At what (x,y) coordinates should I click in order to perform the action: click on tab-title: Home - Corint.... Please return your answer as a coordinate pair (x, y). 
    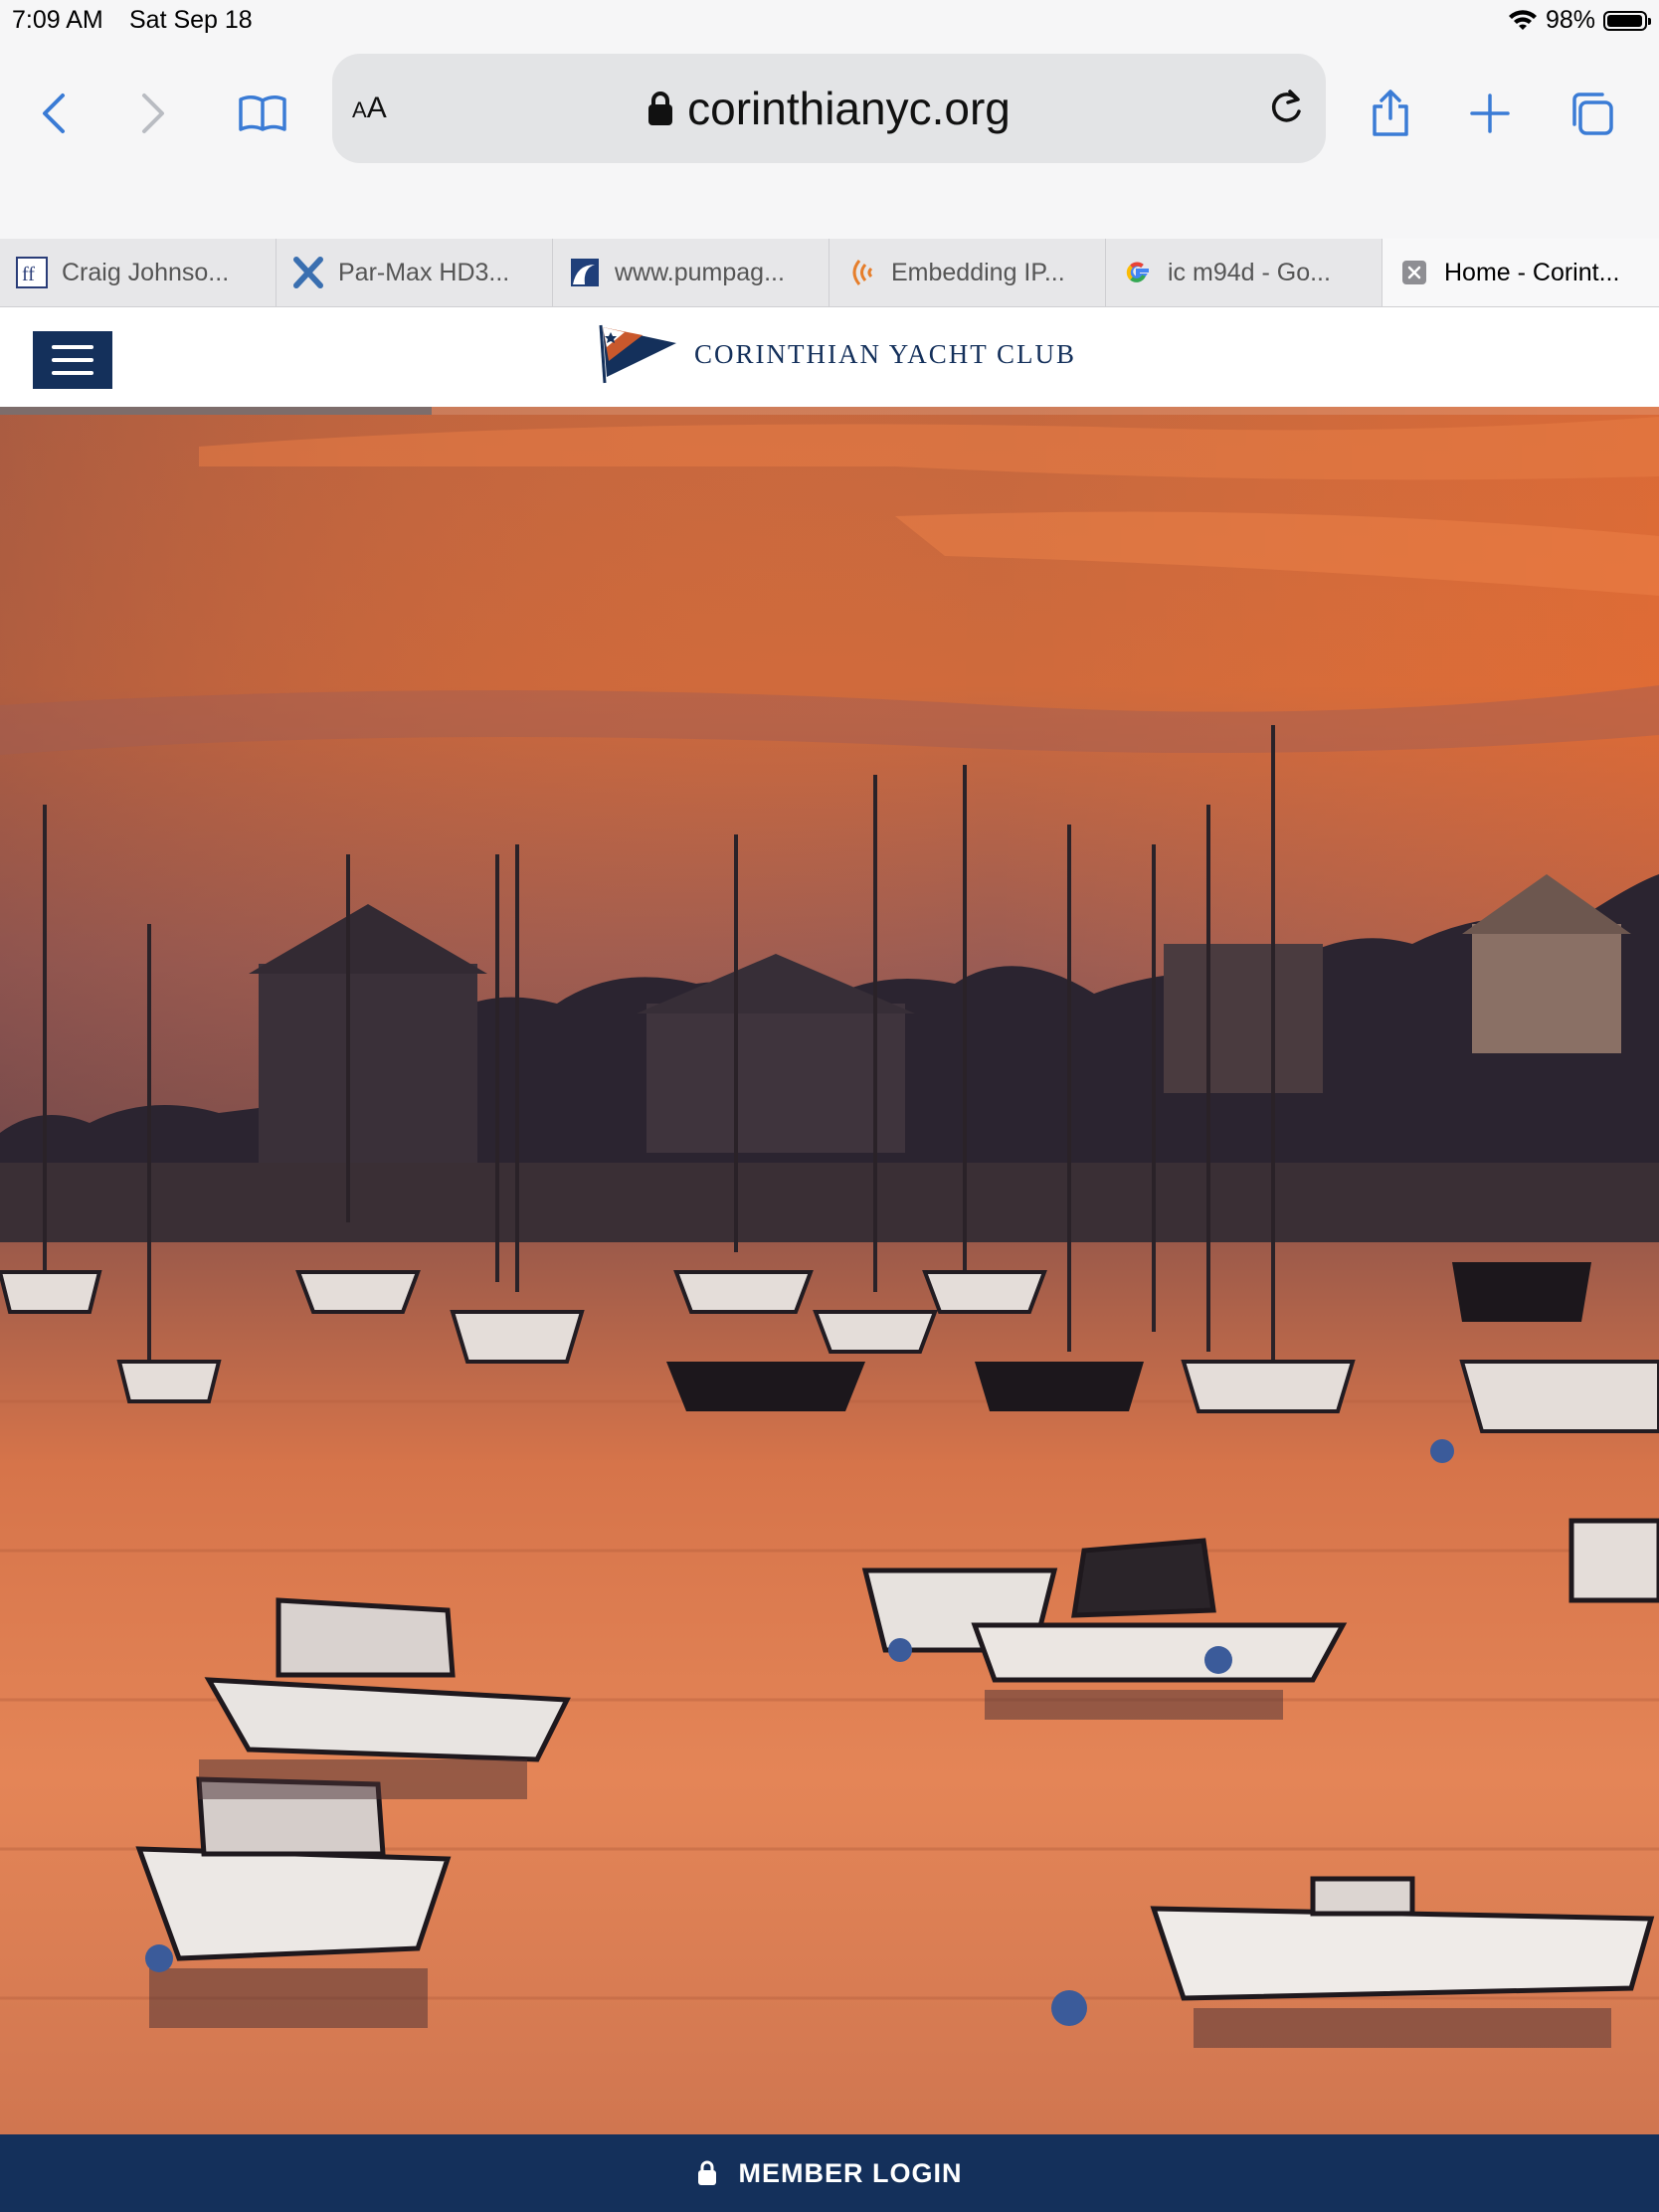
    Looking at the image, I should click on (1532, 272).